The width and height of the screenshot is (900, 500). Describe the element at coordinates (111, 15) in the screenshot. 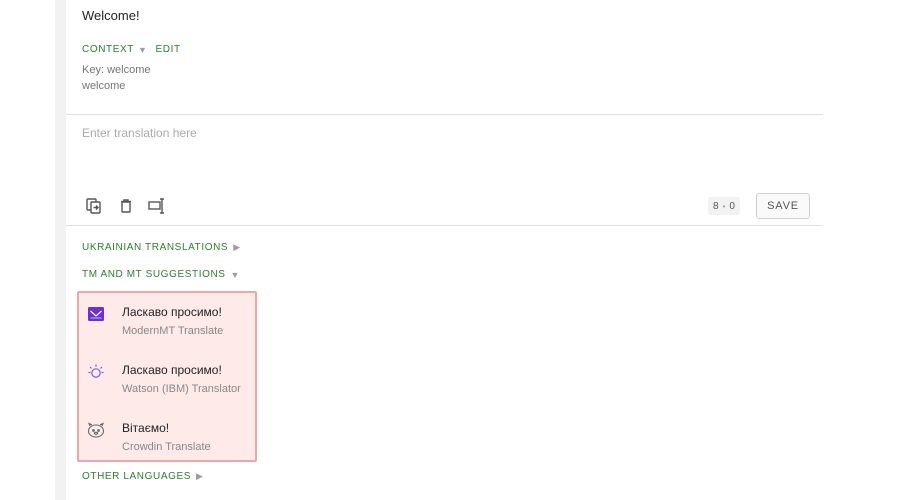

I see `source-string: Welcome!` at that location.